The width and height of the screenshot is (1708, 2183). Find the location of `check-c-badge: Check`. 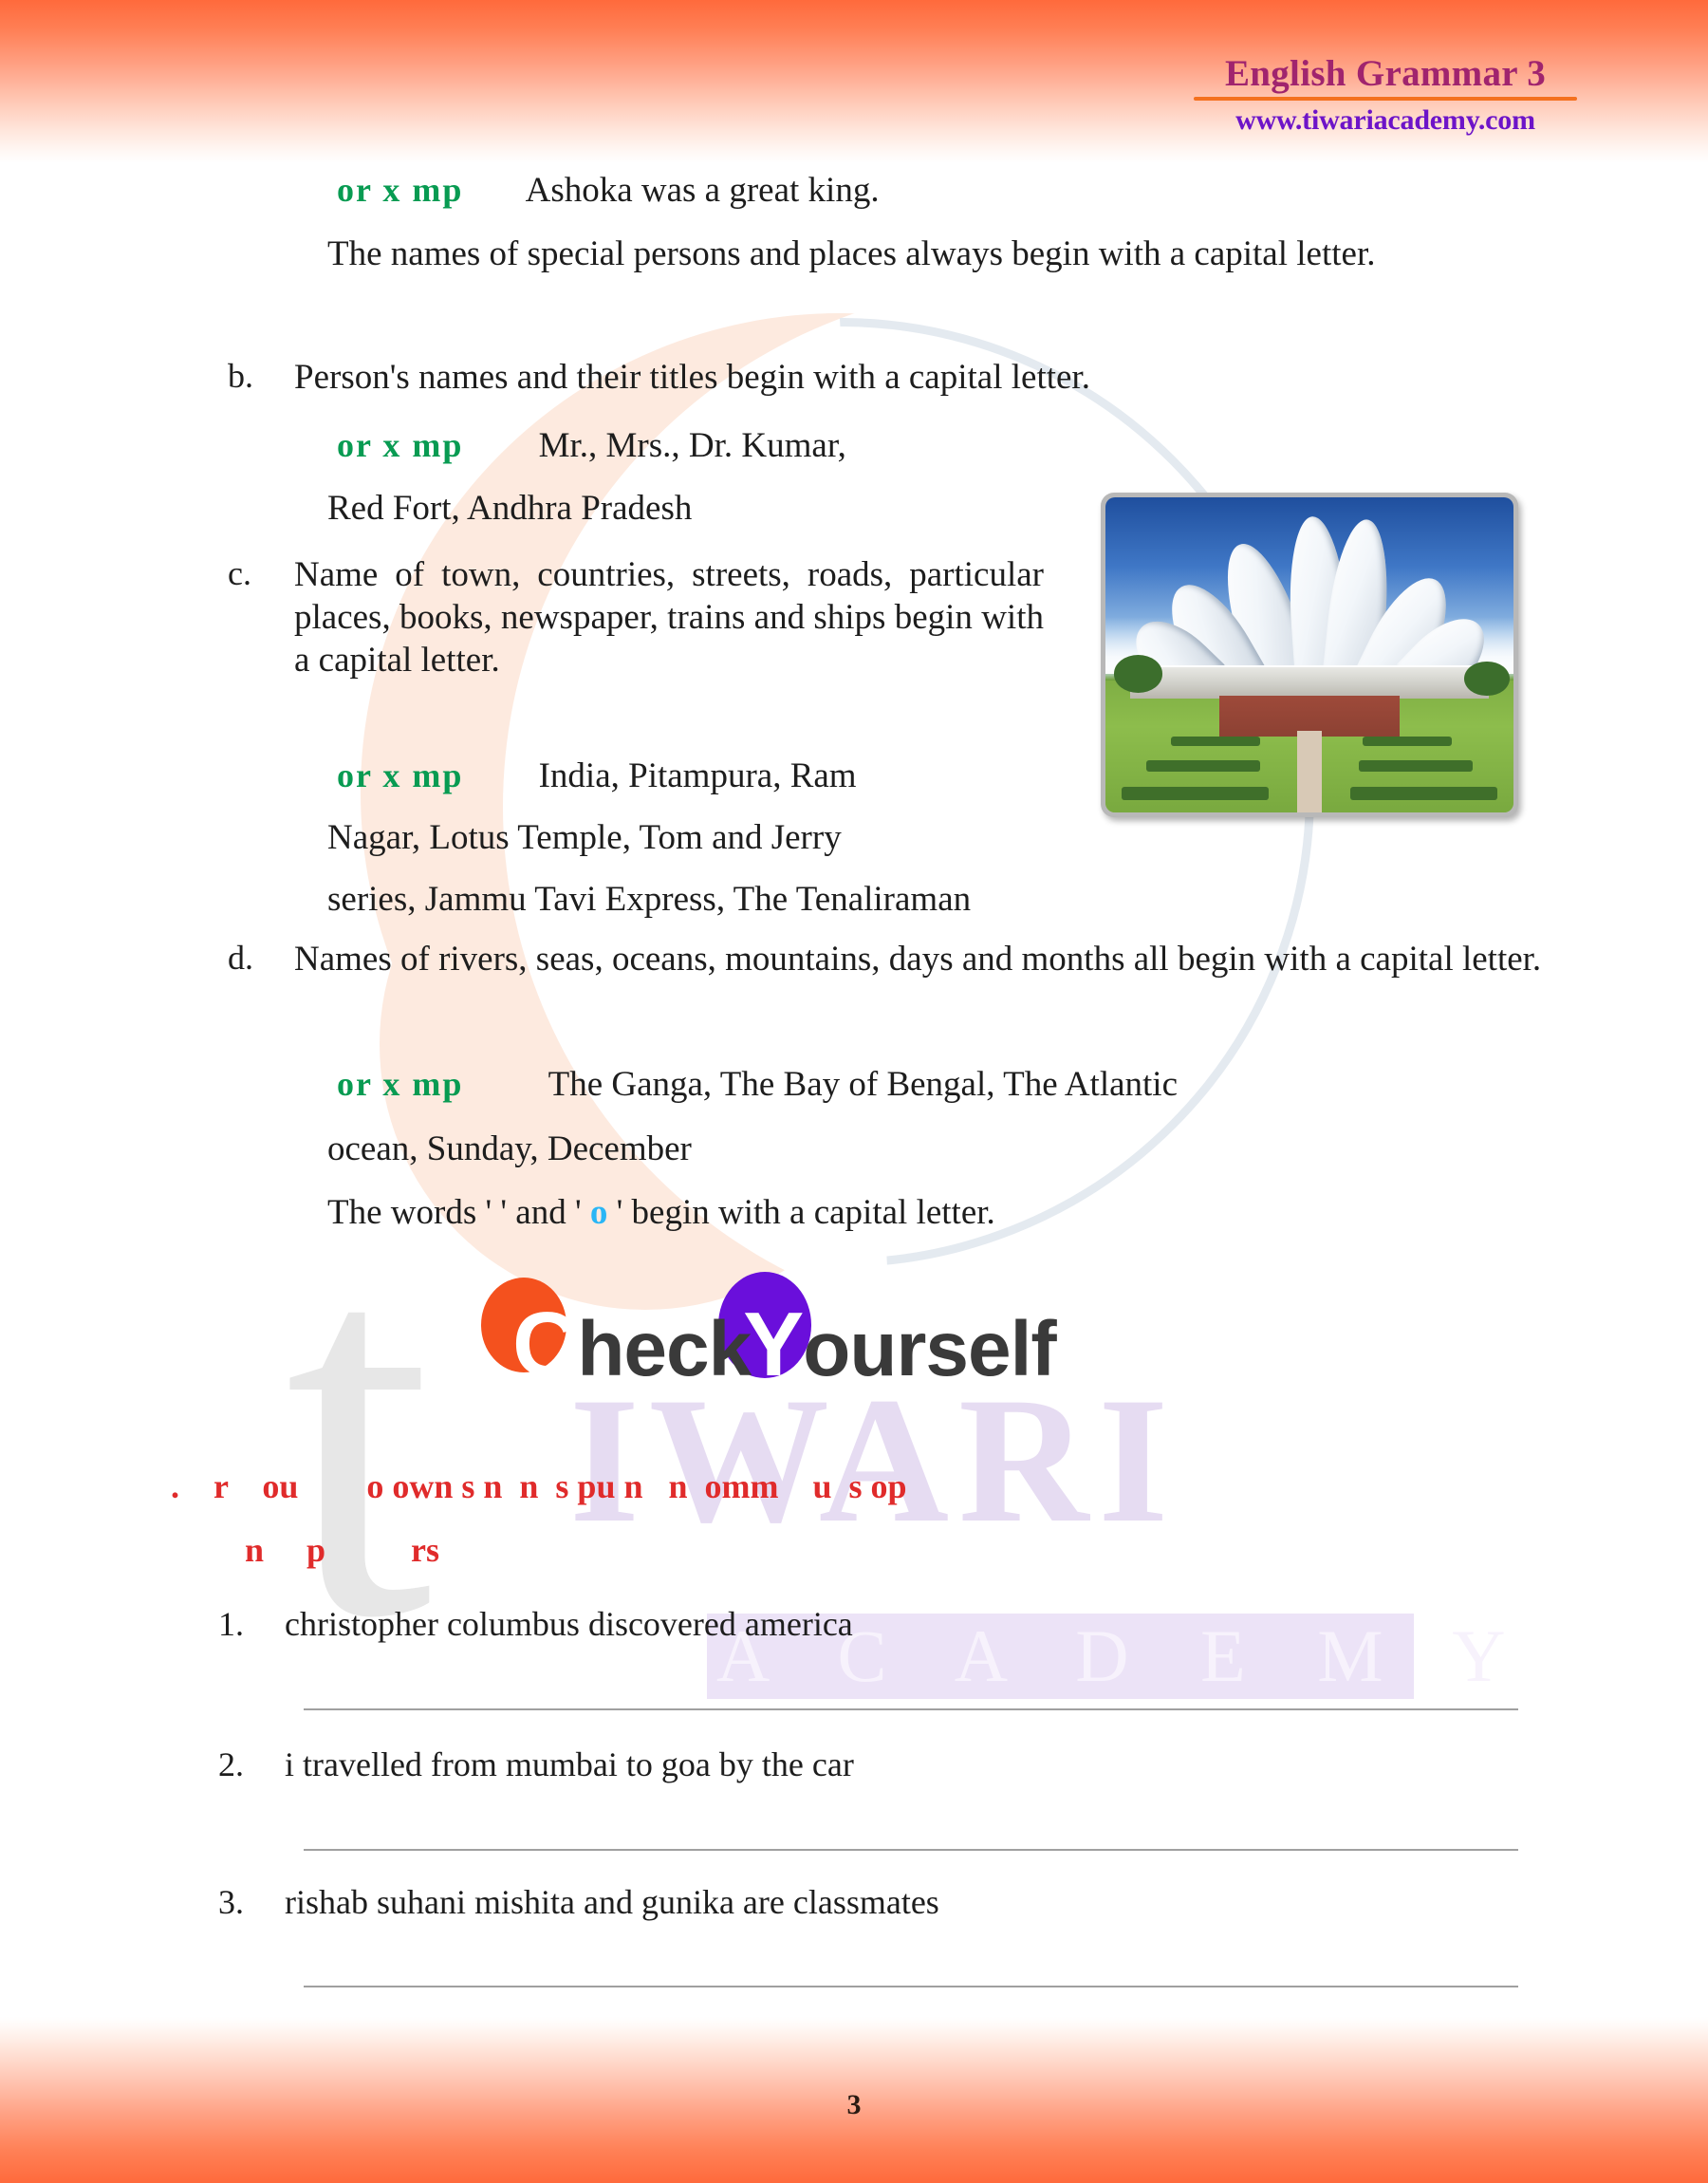

check-c-badge: Check is located at coordinates (616, 1337).